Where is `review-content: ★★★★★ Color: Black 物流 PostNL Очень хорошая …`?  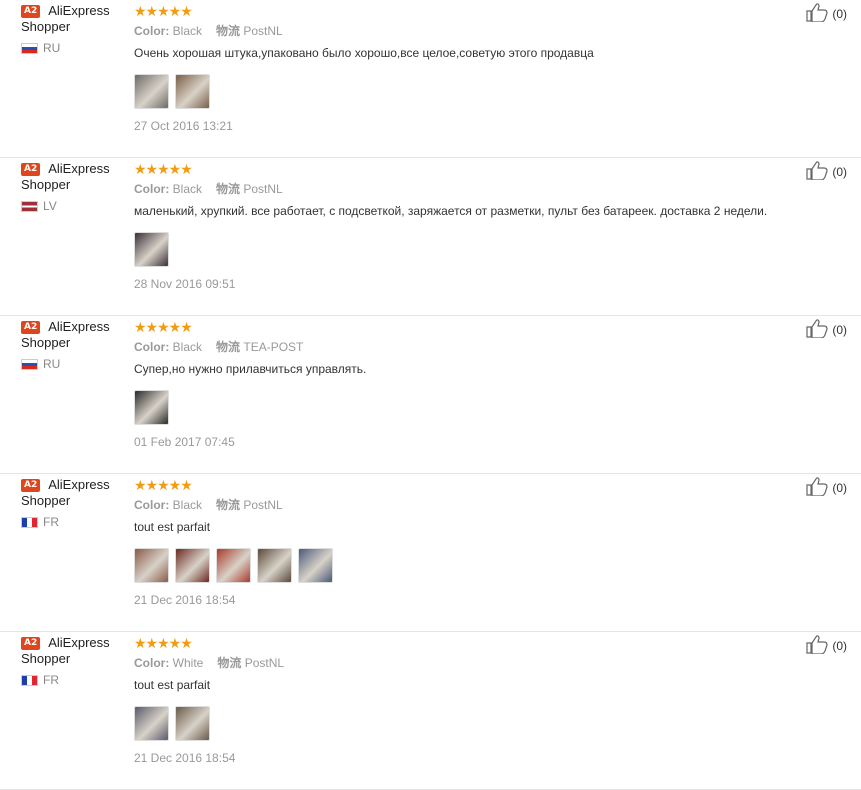
review-content: ★★★★★ Color: Black 物流 PostNL Очень хорошая … is located at coordinates (467, 57).